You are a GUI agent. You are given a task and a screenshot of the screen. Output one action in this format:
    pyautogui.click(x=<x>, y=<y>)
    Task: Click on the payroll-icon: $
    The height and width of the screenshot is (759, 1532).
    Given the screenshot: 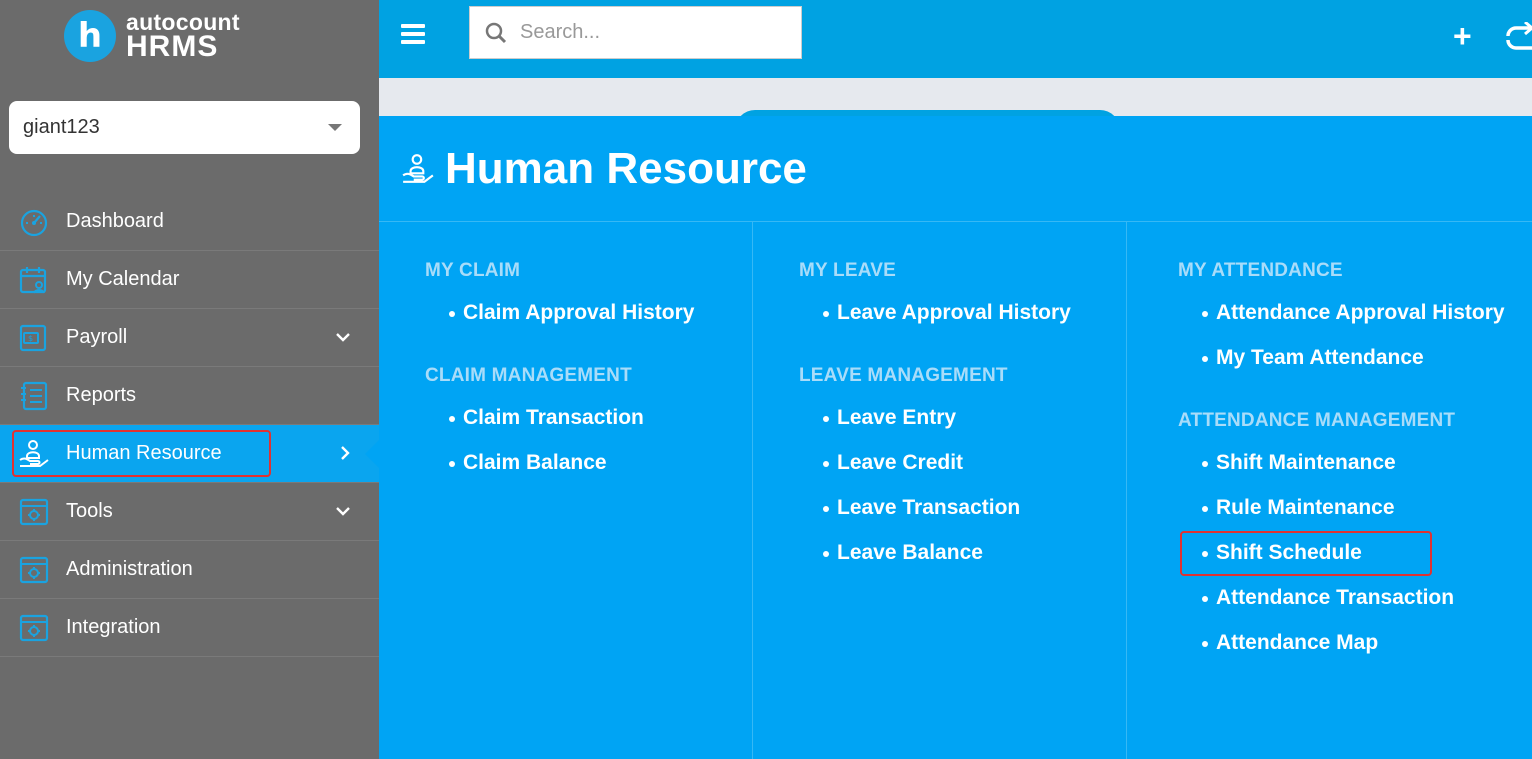 What is the action you would take?
    pyautogui.click(x=34, y=338)
    